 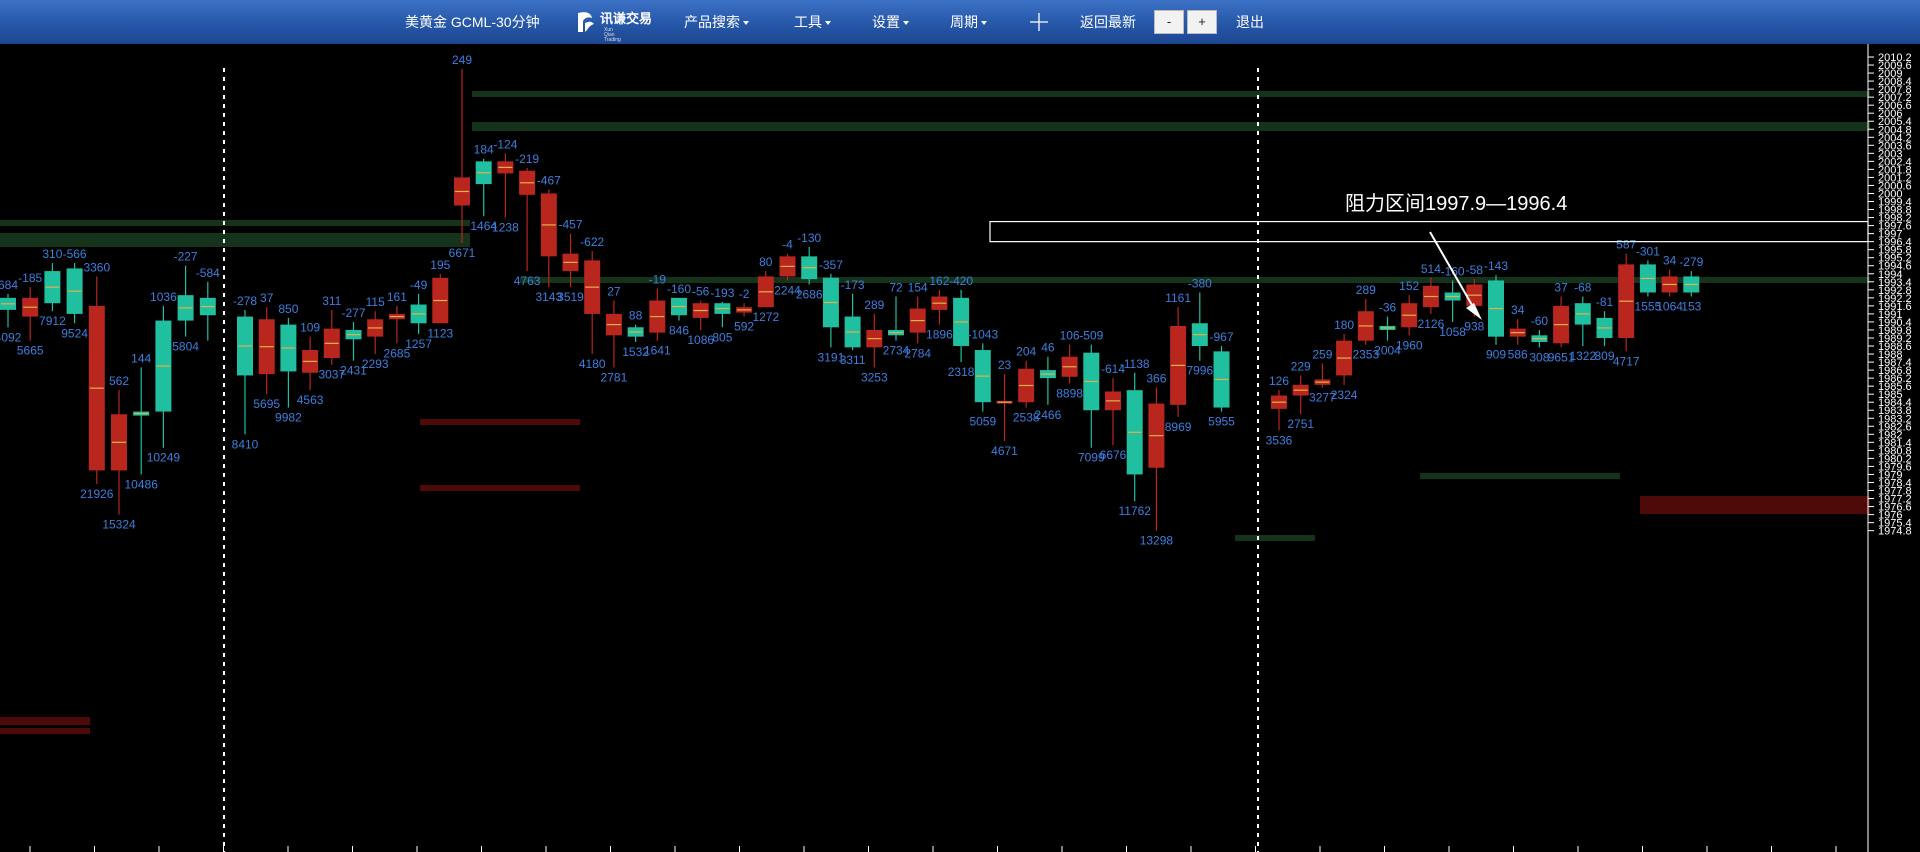 What do you see at coordinates (1409, 286) in the screenshot?
I see `candle-top-label: 152` at bounding box center [1409, 286].